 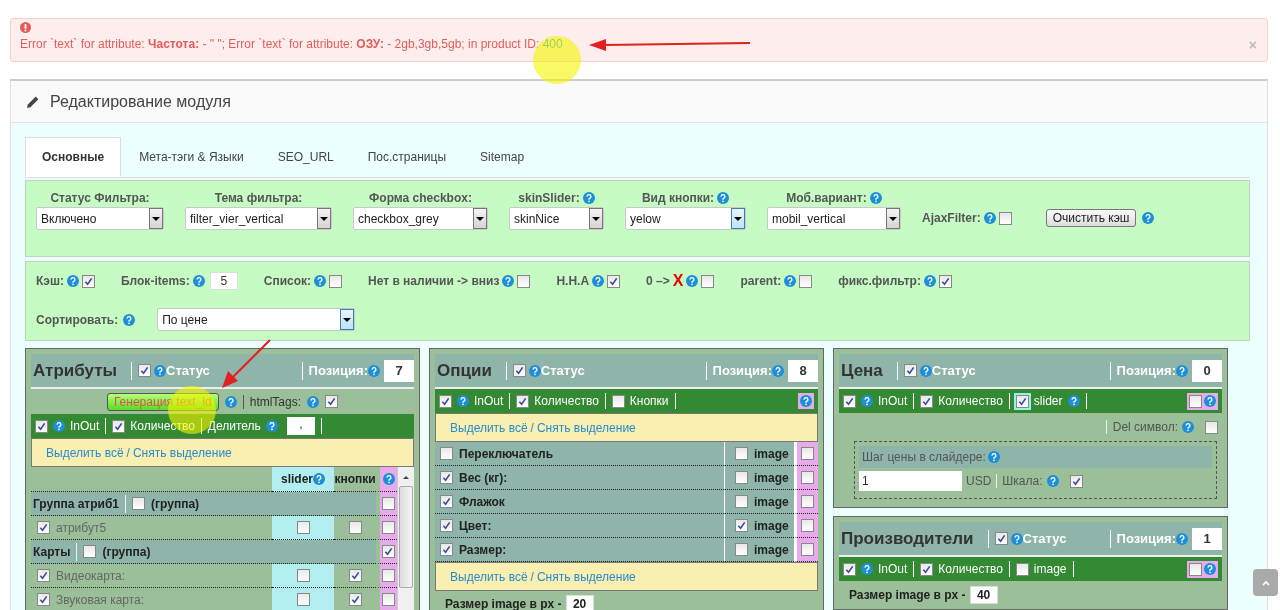 I want to click on position-field: 0, so click(x=1207, y=370).